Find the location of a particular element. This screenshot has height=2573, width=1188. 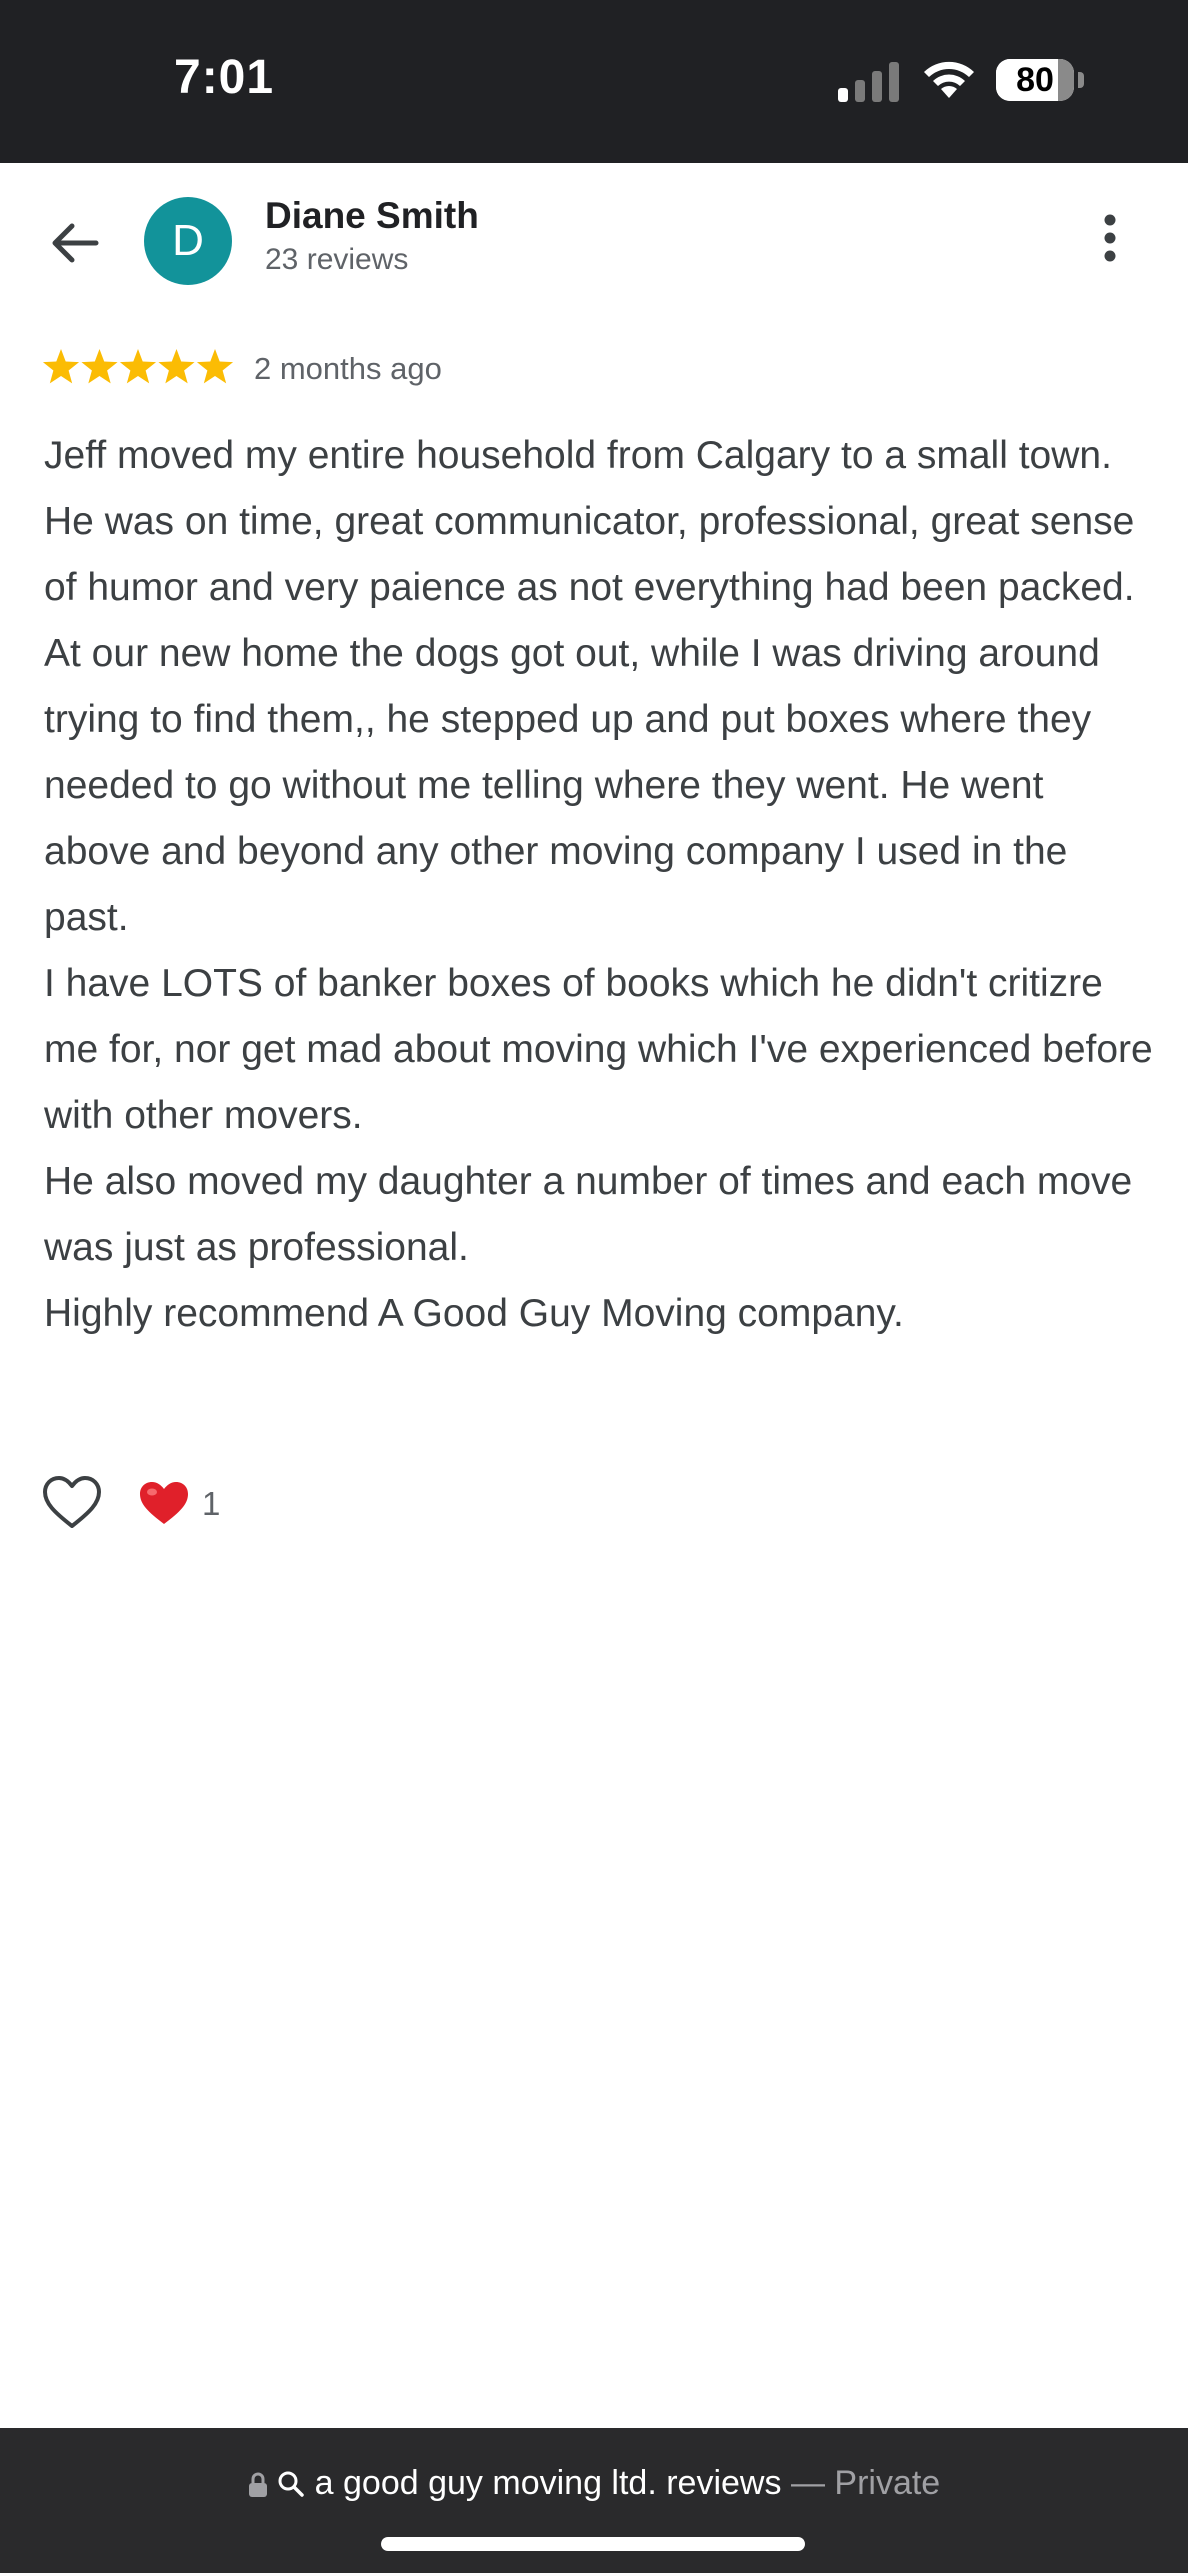

cellular-signal-icon is located at coordinates (868, 82).